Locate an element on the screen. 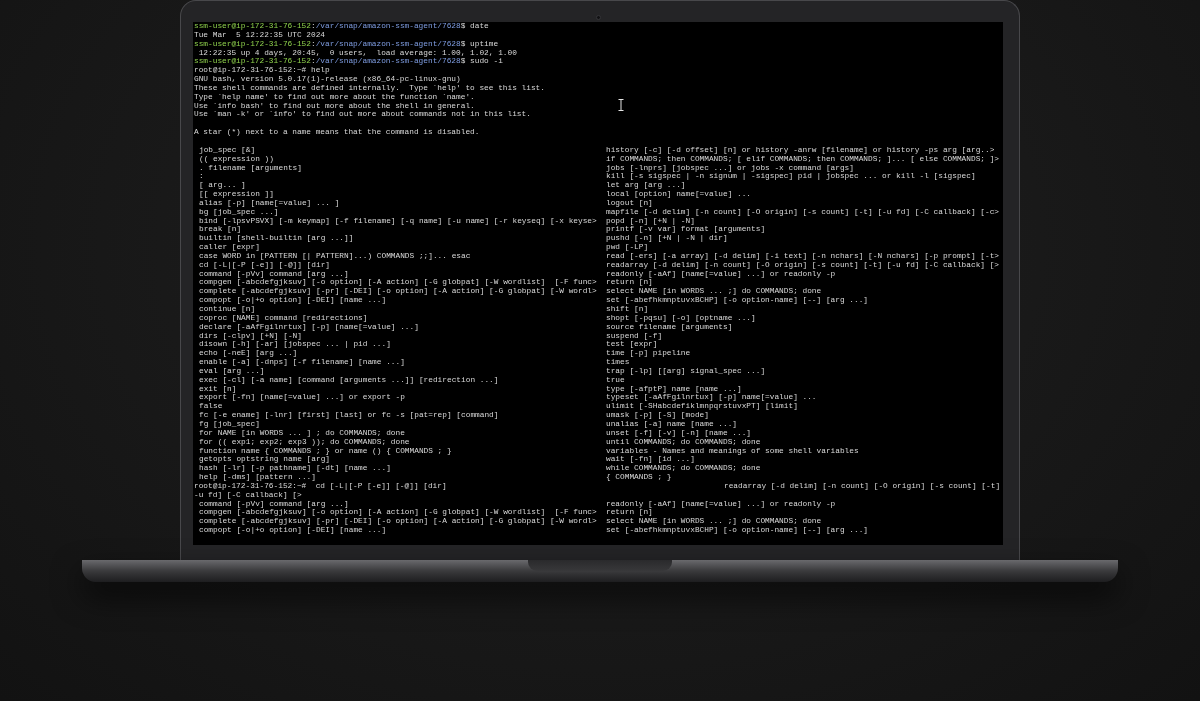  text-cursor-icon is located at coordinates (621, 105).